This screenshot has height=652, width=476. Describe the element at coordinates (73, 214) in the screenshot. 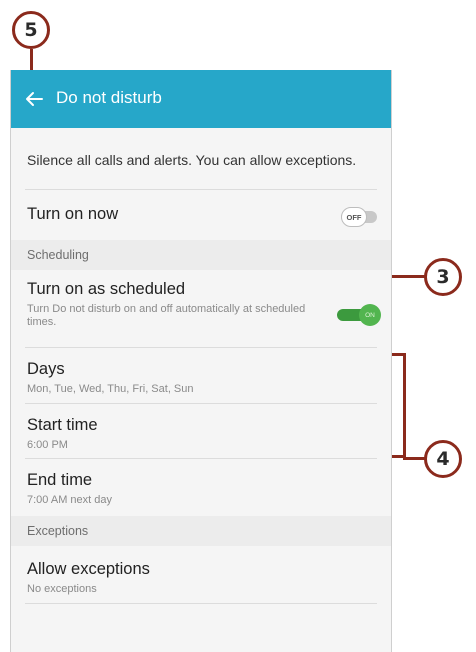

I see `turn-on-now-label: Turn on now` at that location.